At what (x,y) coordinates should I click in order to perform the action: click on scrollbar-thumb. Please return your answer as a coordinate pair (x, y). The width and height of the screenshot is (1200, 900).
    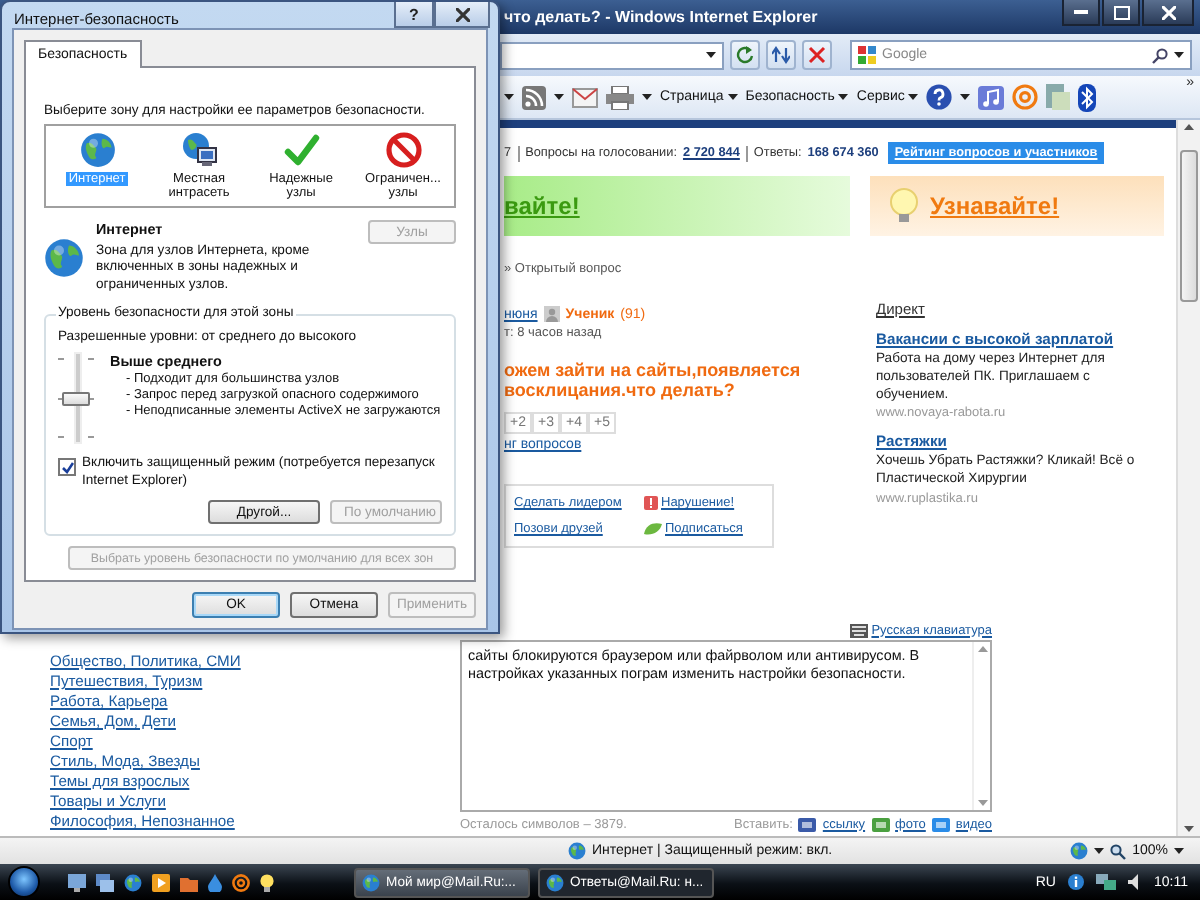
    Looking at the image, I should click on (1189, 226).